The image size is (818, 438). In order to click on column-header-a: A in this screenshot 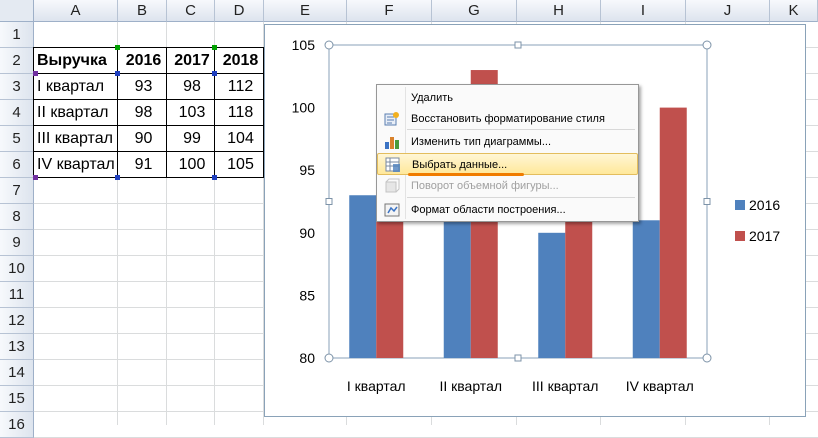, I will do `click(76, 11)`.